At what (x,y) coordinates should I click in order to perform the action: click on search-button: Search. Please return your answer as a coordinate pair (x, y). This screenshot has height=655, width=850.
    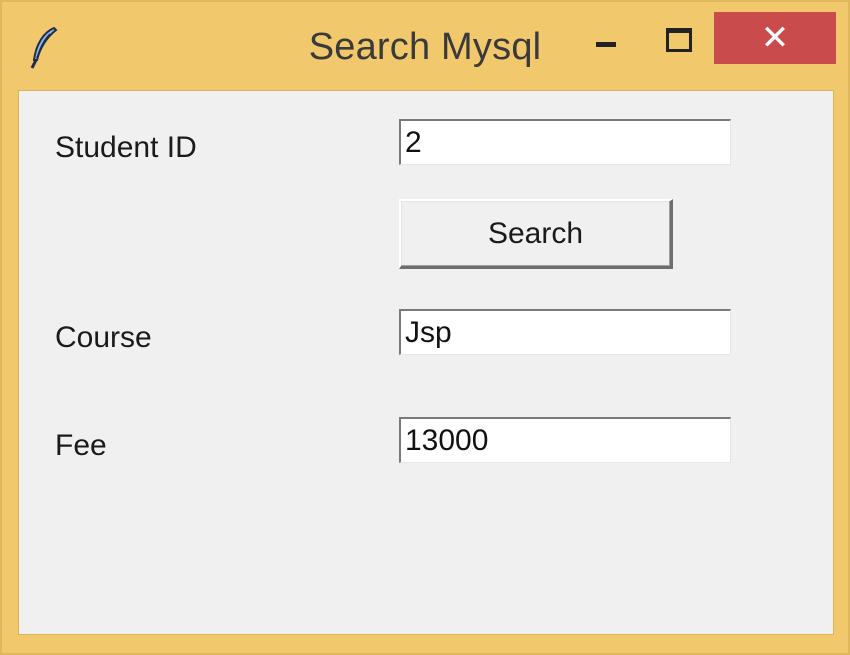
    Looking at the image, I should click on (536, 234).